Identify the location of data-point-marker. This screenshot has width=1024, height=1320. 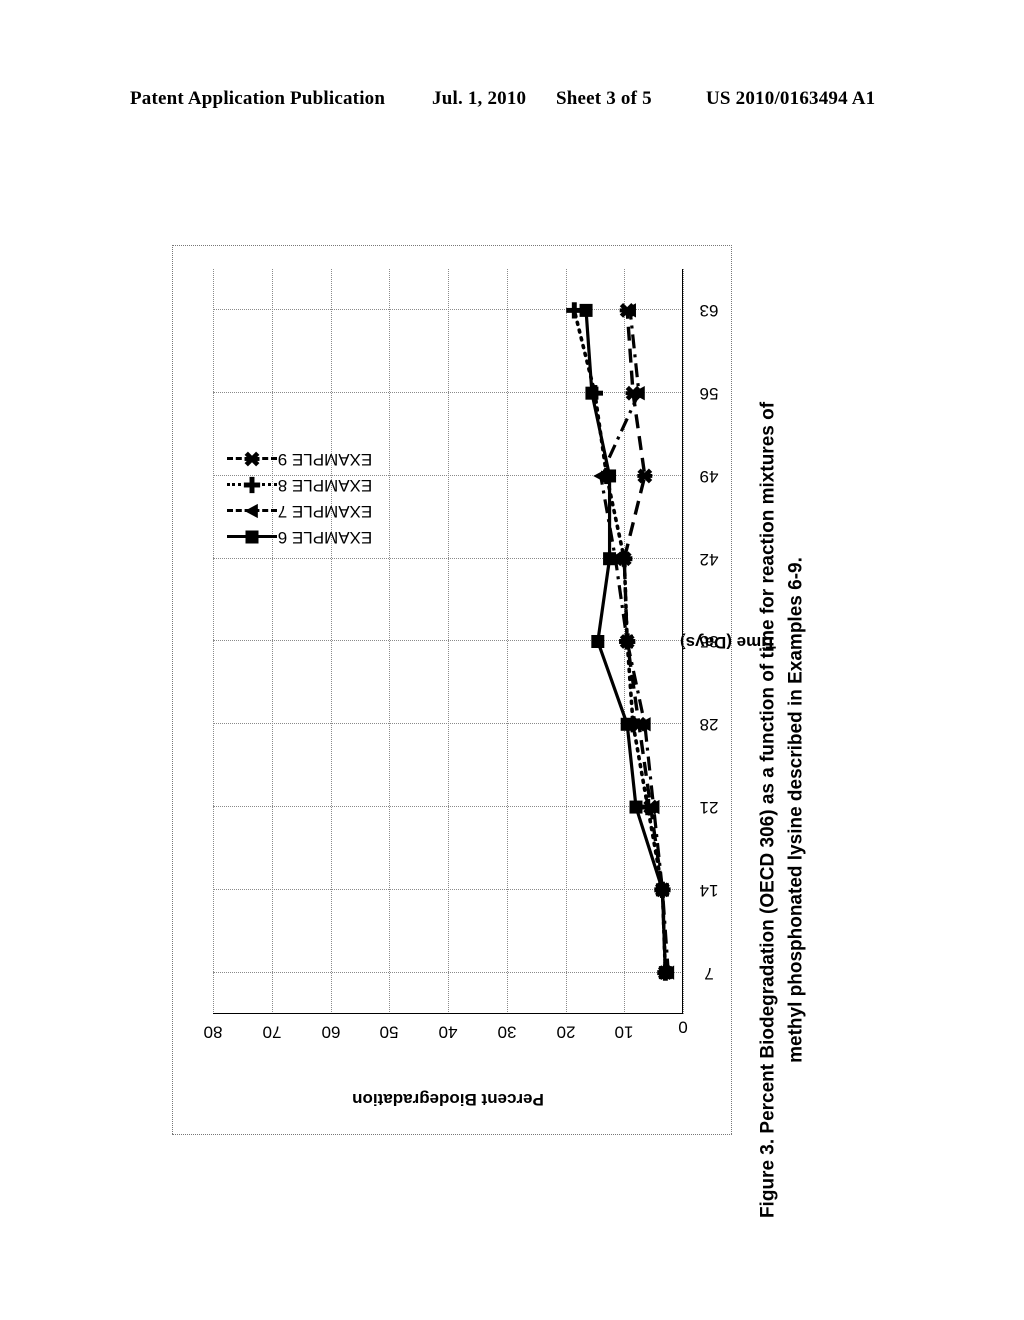
(598, 641).